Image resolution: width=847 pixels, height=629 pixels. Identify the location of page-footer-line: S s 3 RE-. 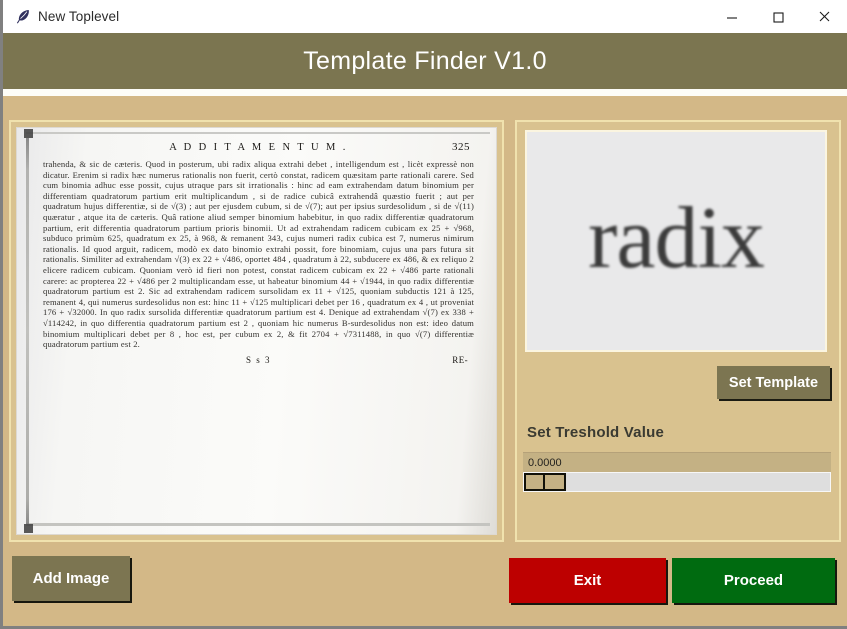
(258, 360).